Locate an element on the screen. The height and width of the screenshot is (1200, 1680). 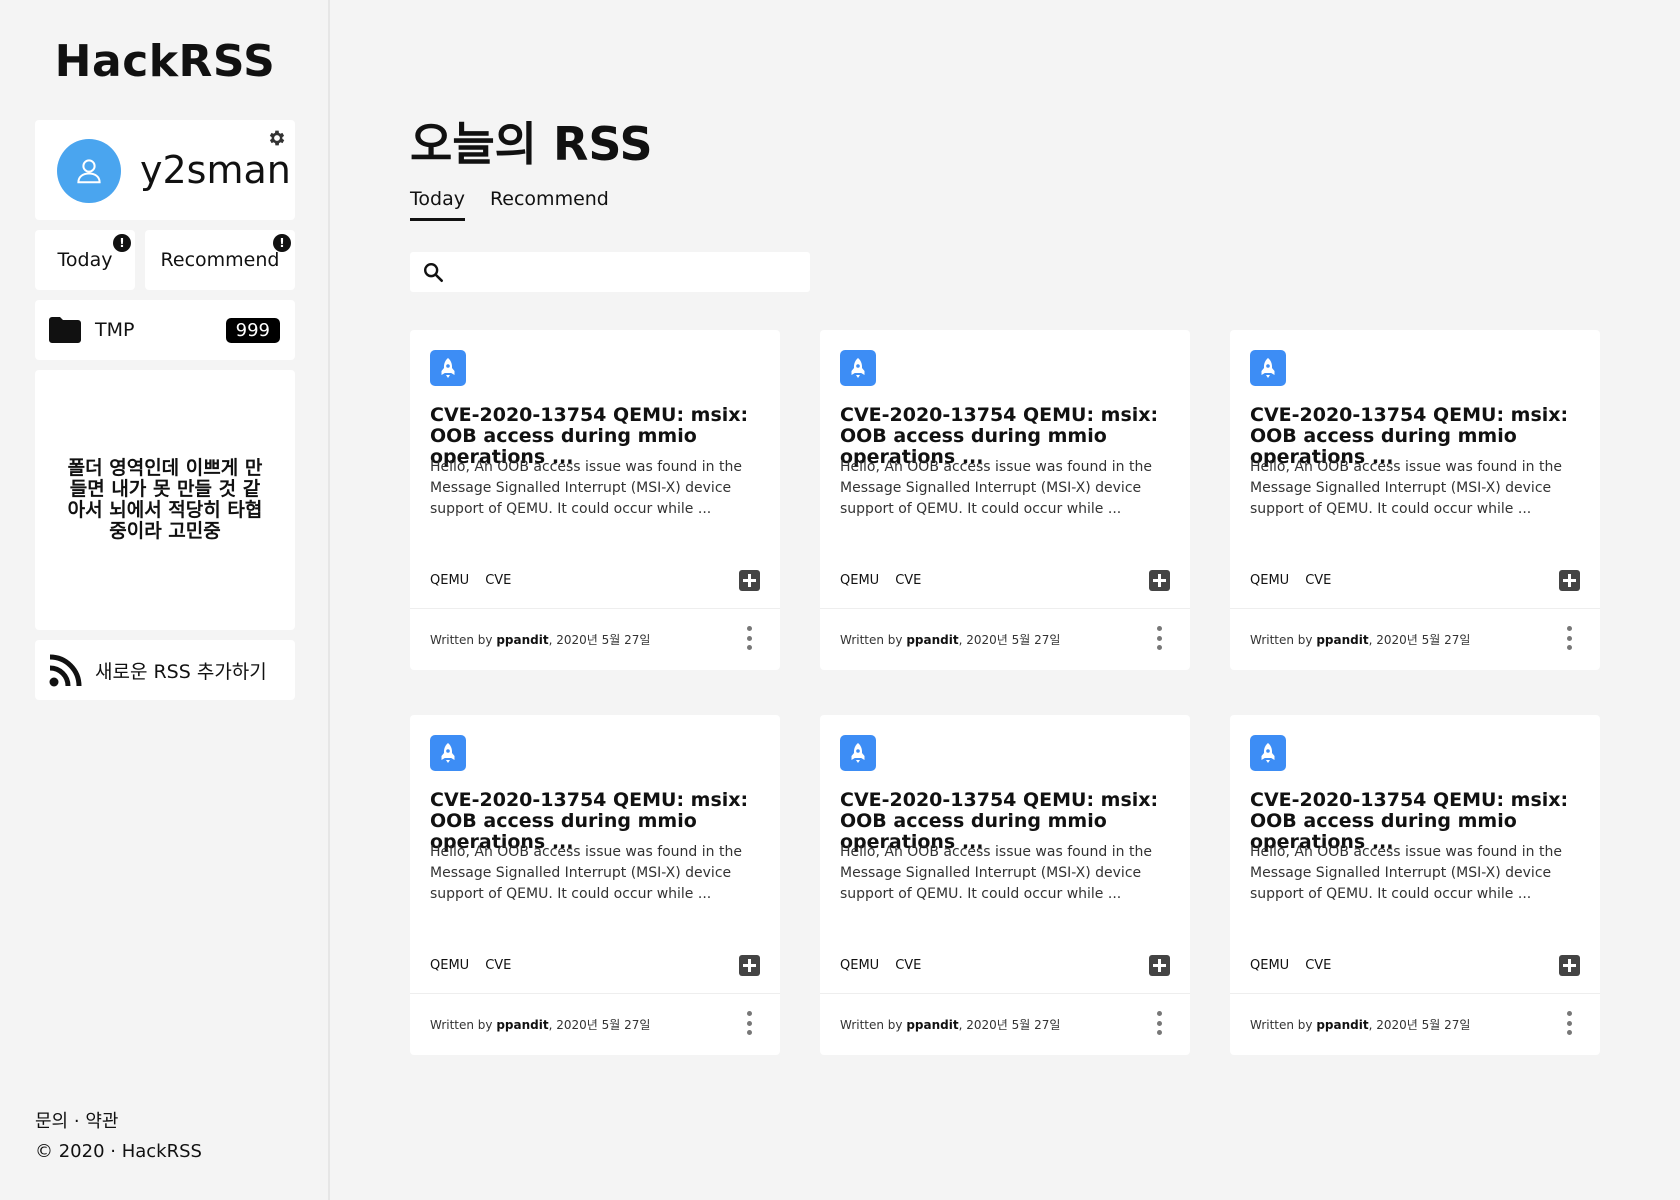
search-bar is located at coordinates (610, 272).